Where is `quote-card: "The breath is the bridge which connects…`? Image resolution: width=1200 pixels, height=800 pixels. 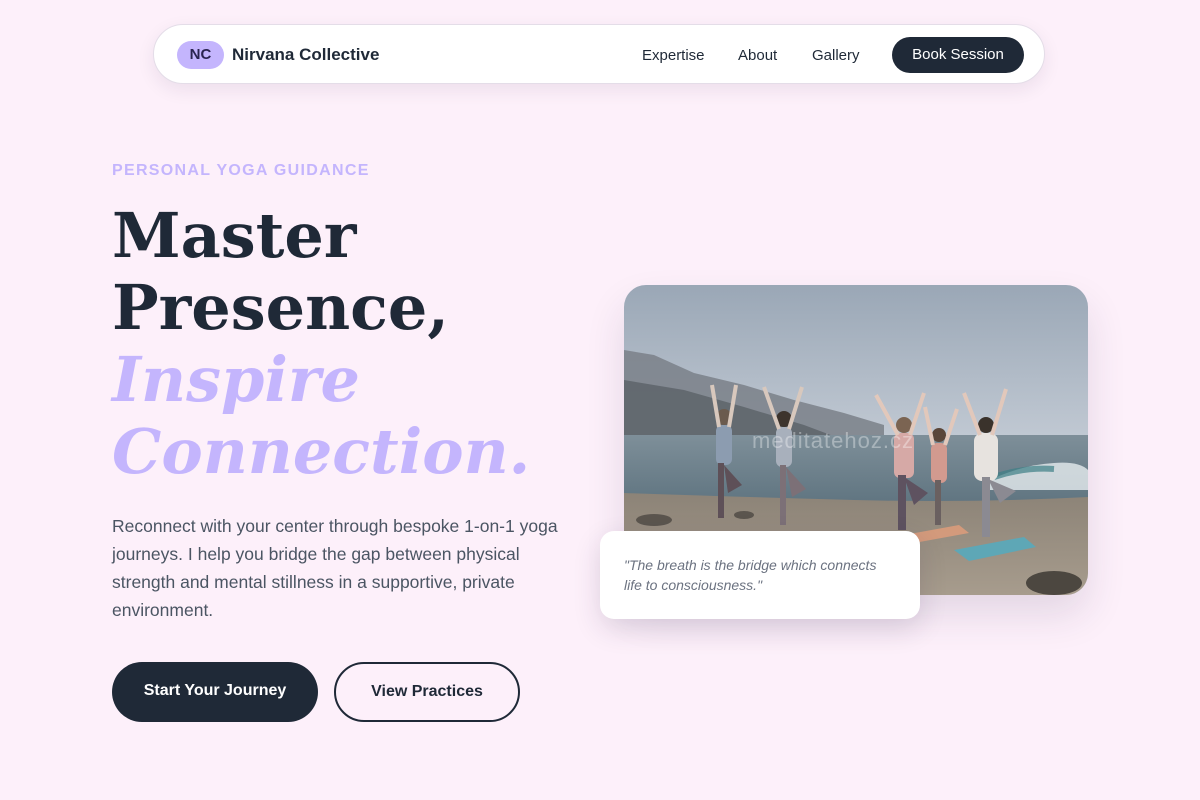 quote-card: "The breath is the bridge which connects… is located at coordinates (760, 575).